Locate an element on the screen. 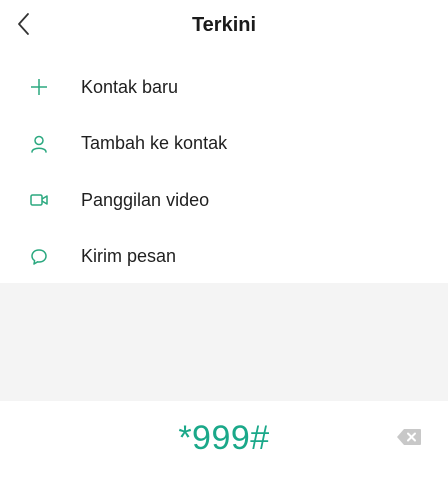 The height and width of the screenshot is (492, 448). backspace-icon is located at coordinates (409, 439).